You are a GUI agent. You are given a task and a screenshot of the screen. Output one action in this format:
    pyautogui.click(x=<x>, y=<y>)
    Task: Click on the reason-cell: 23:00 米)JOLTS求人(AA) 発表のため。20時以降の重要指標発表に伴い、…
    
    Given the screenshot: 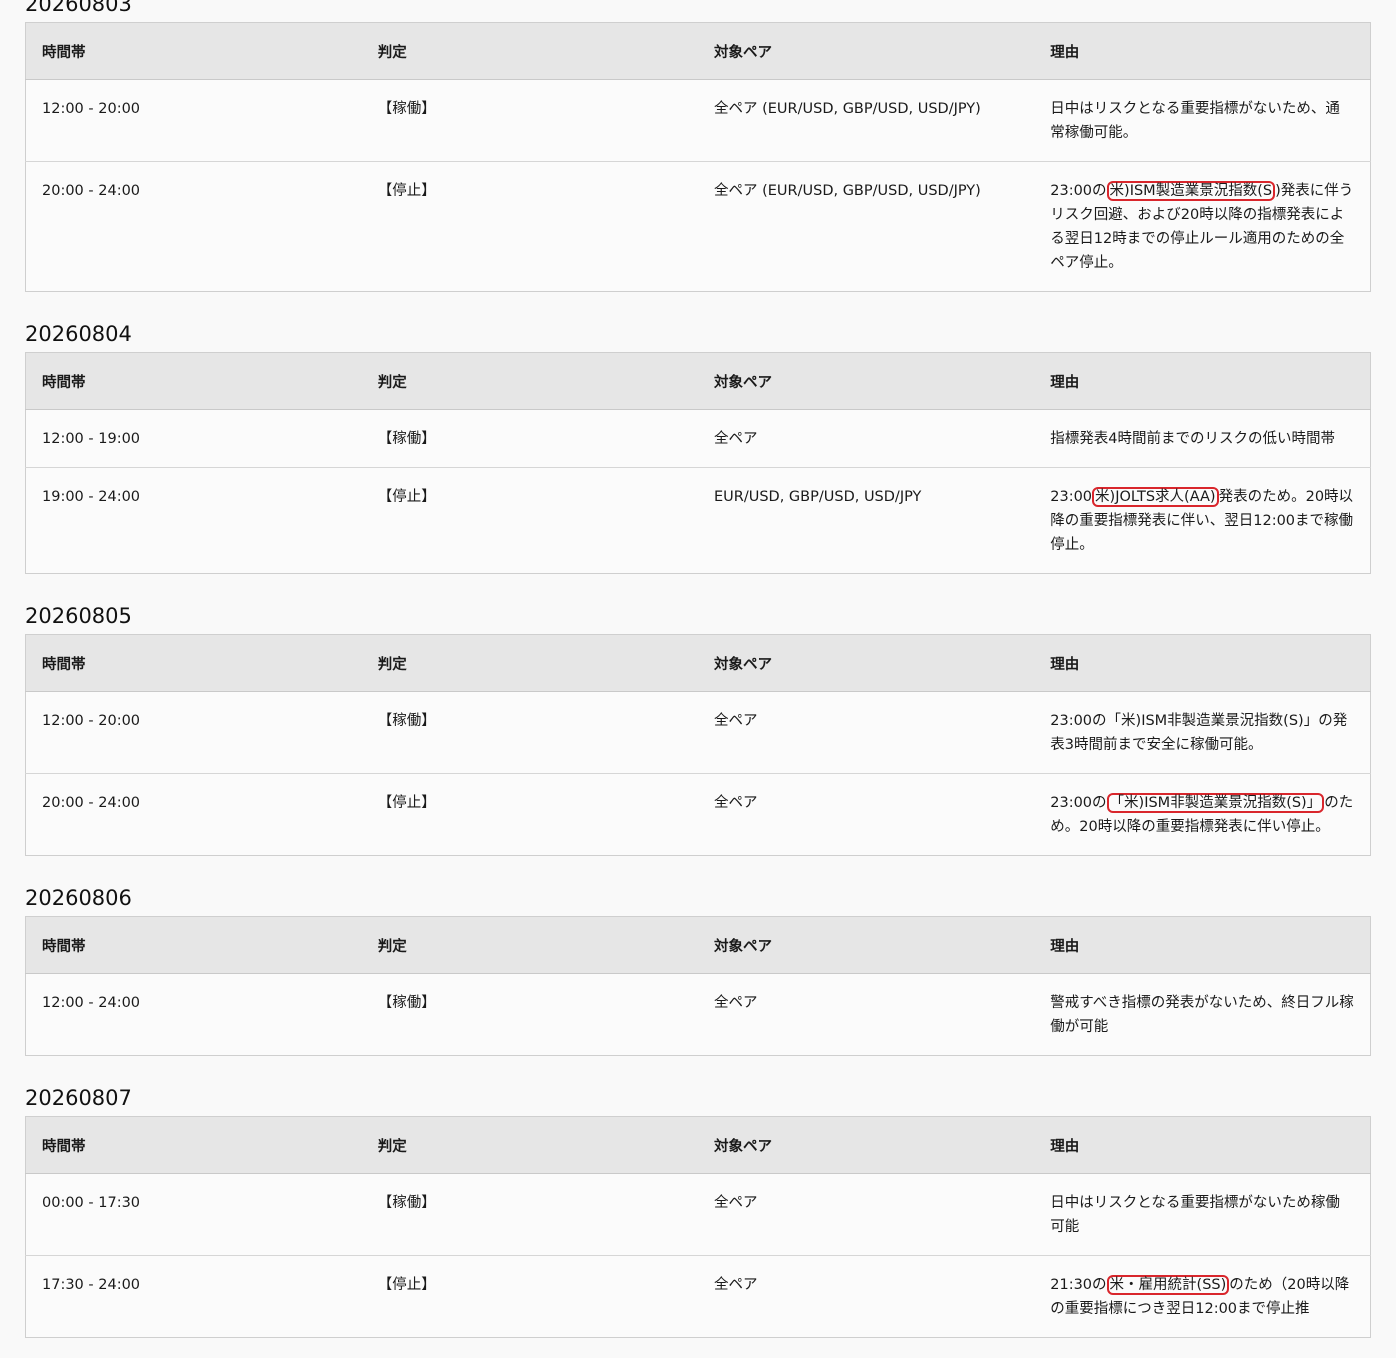 What is the action you would take?
    pyautogui.click(x=1202, y=521)
    